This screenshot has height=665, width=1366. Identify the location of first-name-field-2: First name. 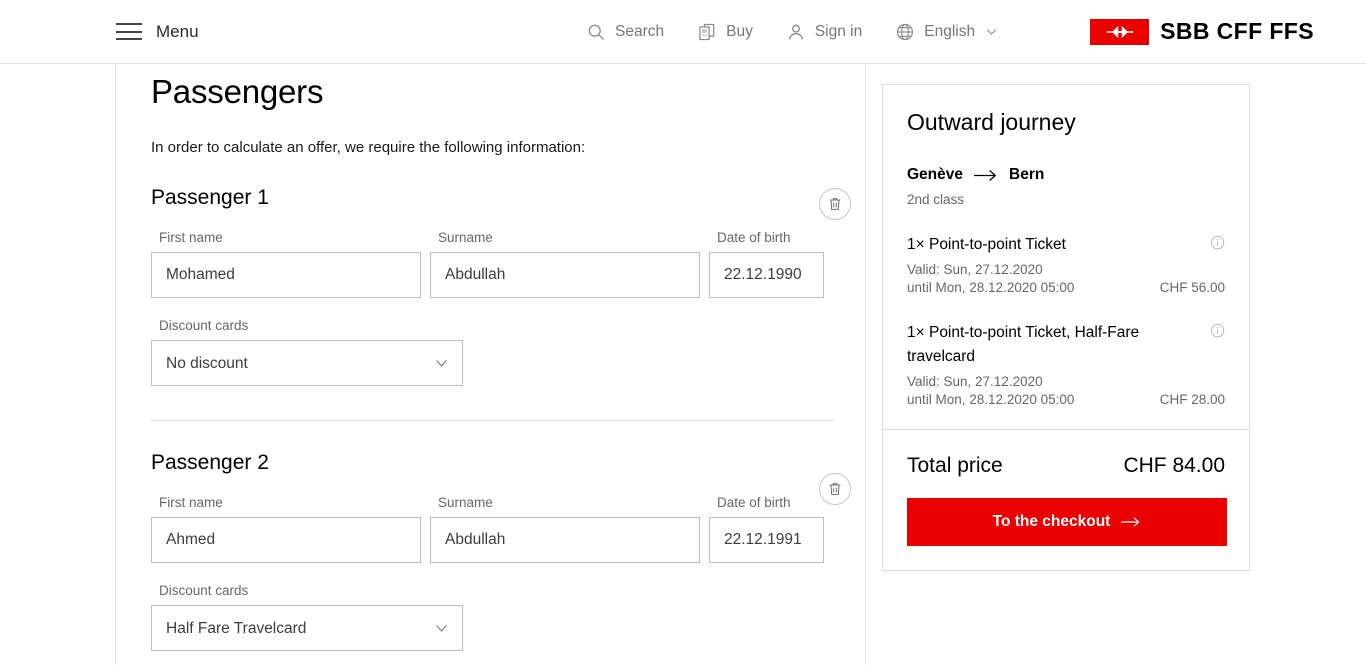
(286, 529).